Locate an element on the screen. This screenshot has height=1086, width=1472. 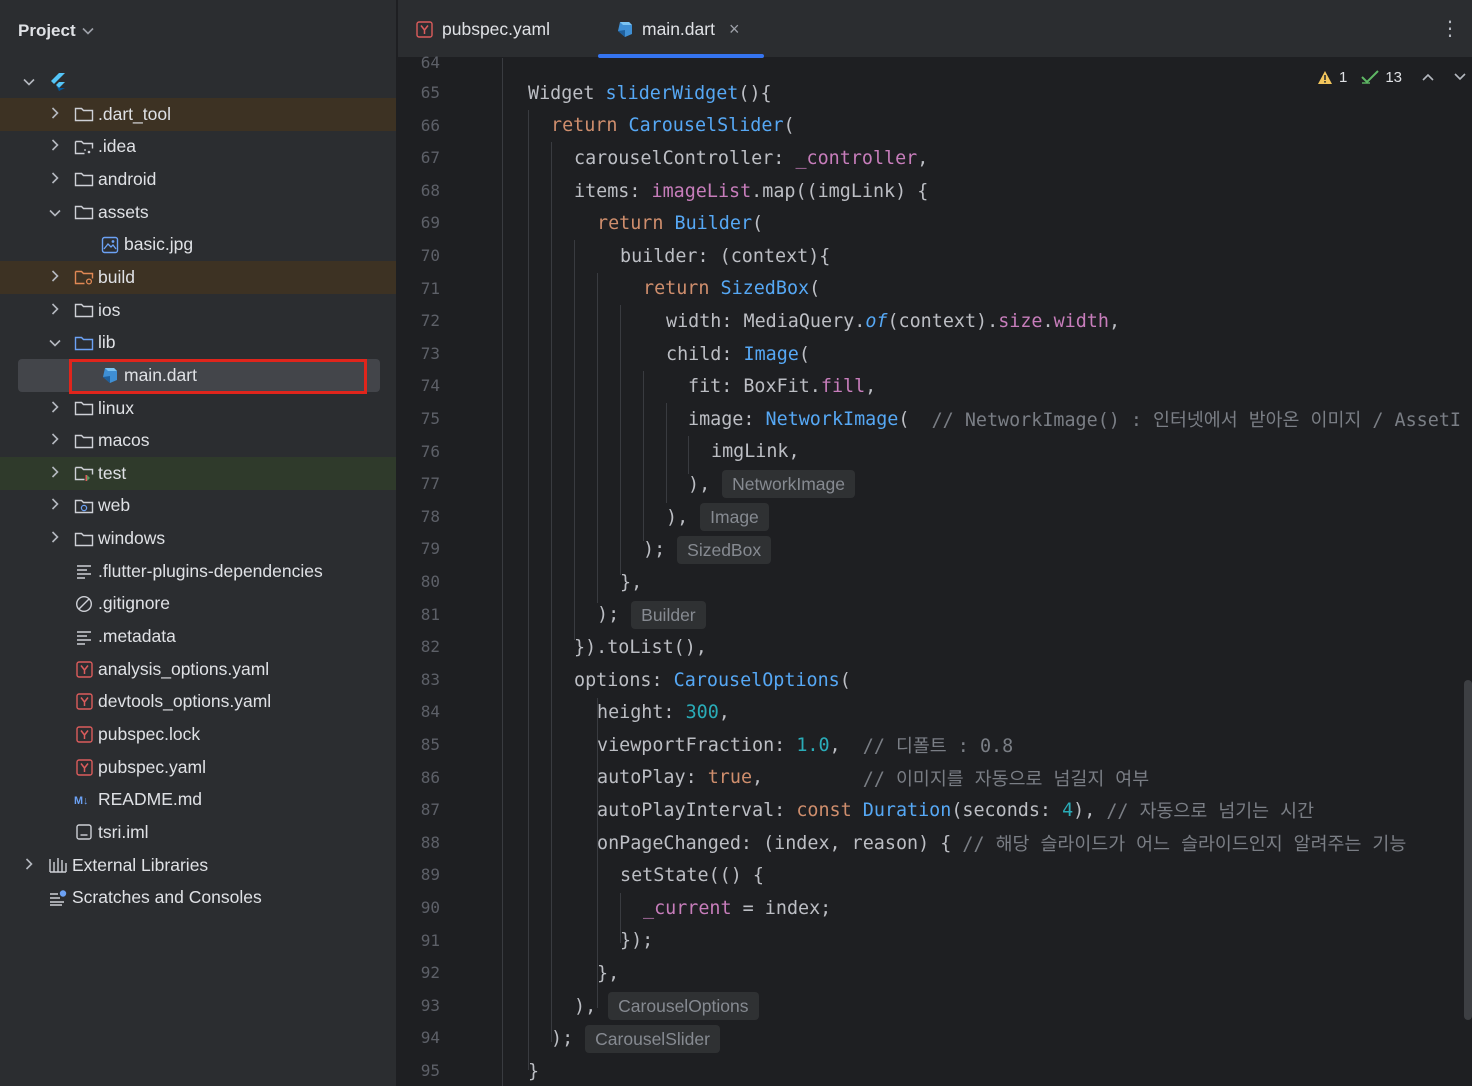
tree-item-main-dart: main.dart is located at coordinates (198, 375).